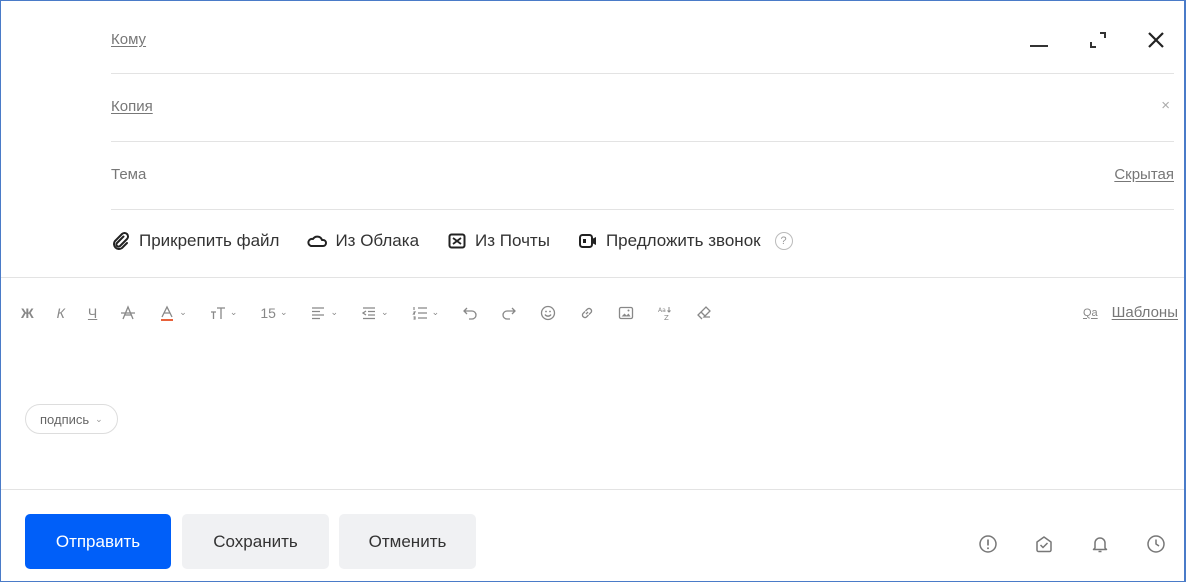  Describe the element at coordinates (128, 39) in the screenshot. I see `to-label: Кому` at that location.